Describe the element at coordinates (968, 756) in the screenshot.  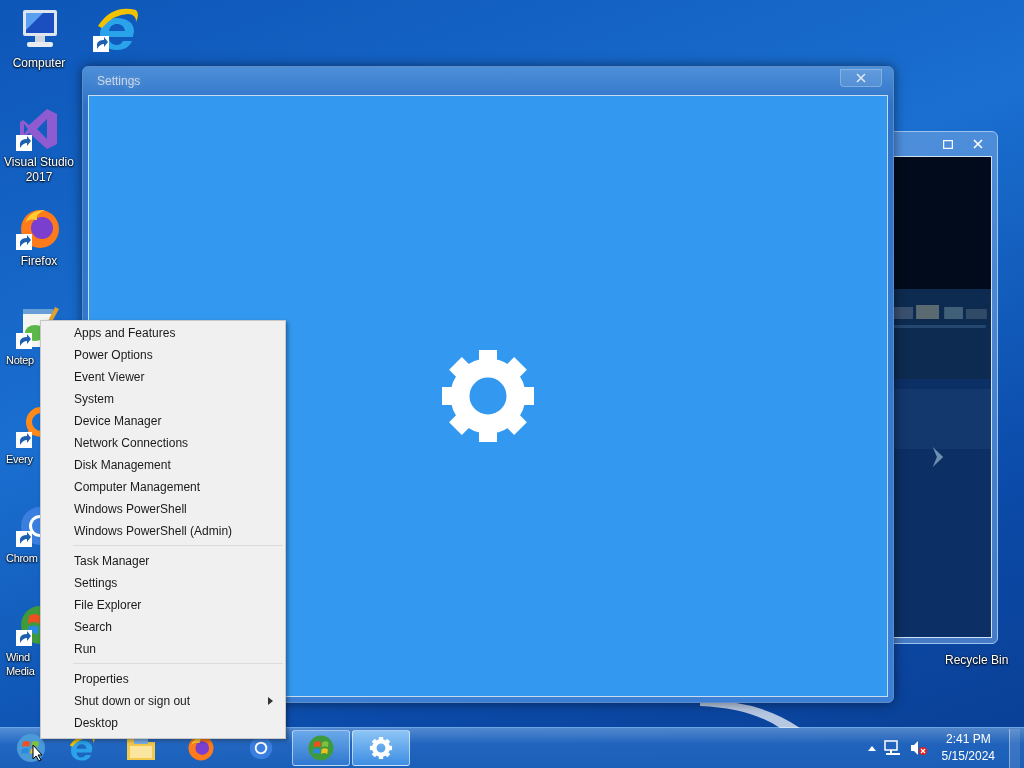
I see `date-text: 5/15/2024` at that location.